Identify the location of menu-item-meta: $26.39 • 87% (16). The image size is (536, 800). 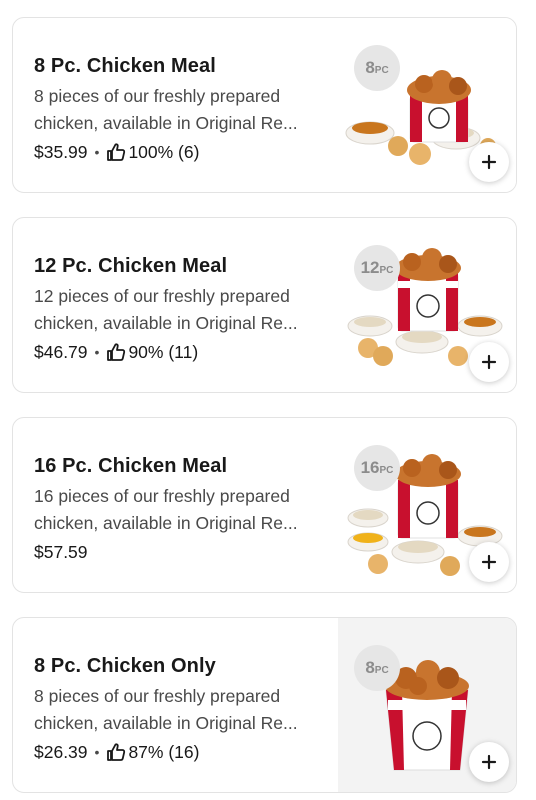
(184, 752).